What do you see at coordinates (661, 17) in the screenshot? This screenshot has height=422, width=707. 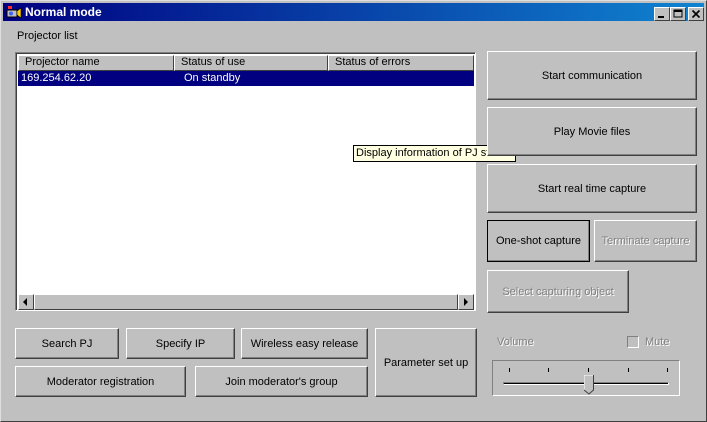 I see `minimize-icon` at bounding box center [661, 17].